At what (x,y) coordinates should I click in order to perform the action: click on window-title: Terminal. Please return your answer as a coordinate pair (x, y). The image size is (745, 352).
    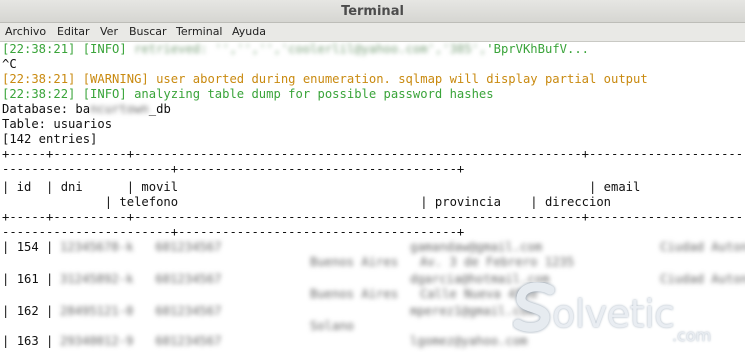
    Looking at the image, I should click on (372, 11).